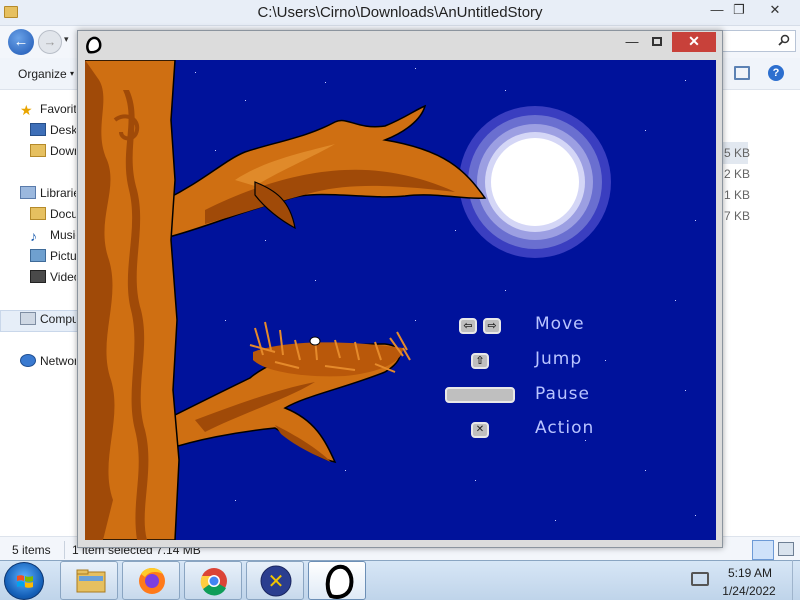 The width and height of the screenshot is (800, 600). Describe the element at coordinates (400, 580) in the screenshot. I see `taskbar: ✕` at that location.